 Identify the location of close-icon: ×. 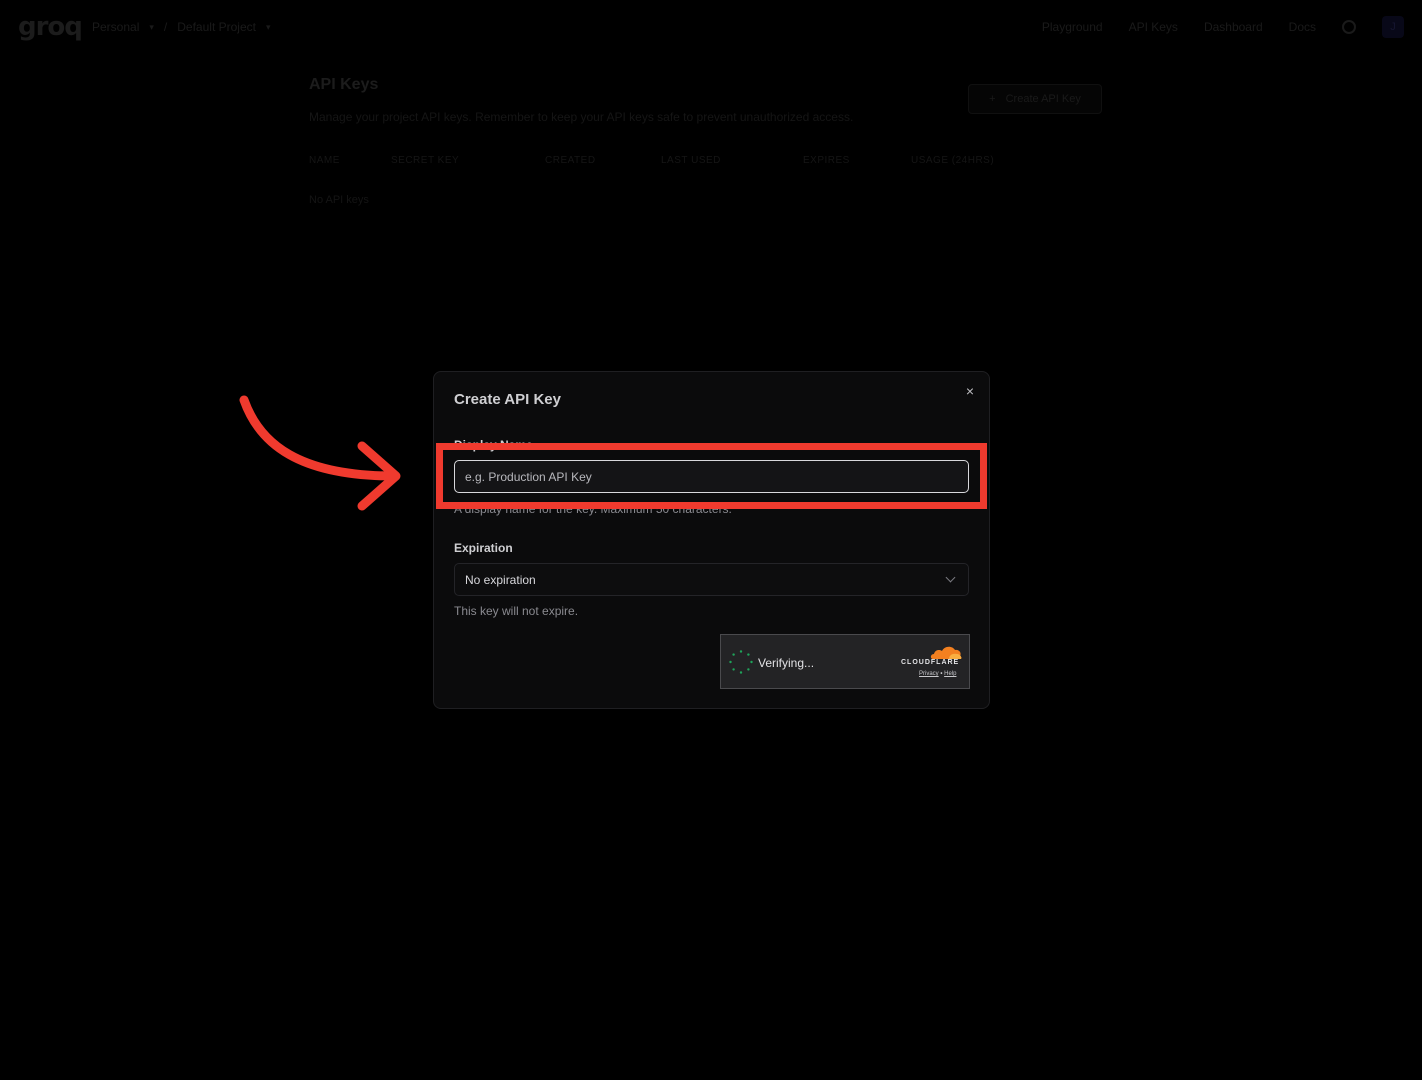
(970, 391).